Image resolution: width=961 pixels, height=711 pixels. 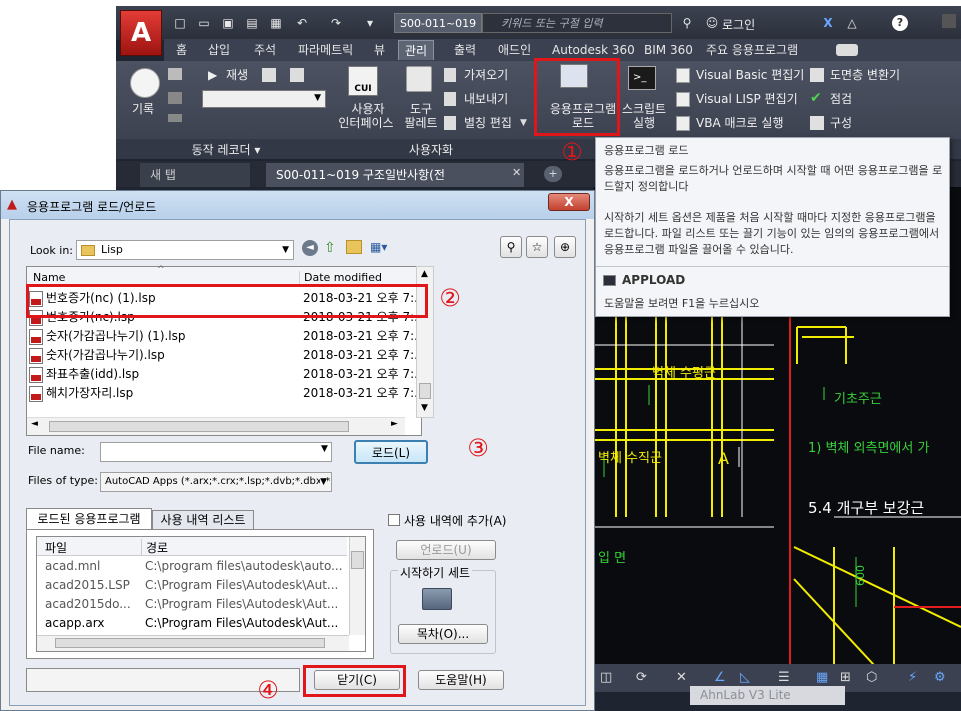 I want to click on status-icon-polar: ⟳, so click(x=641, y=677).